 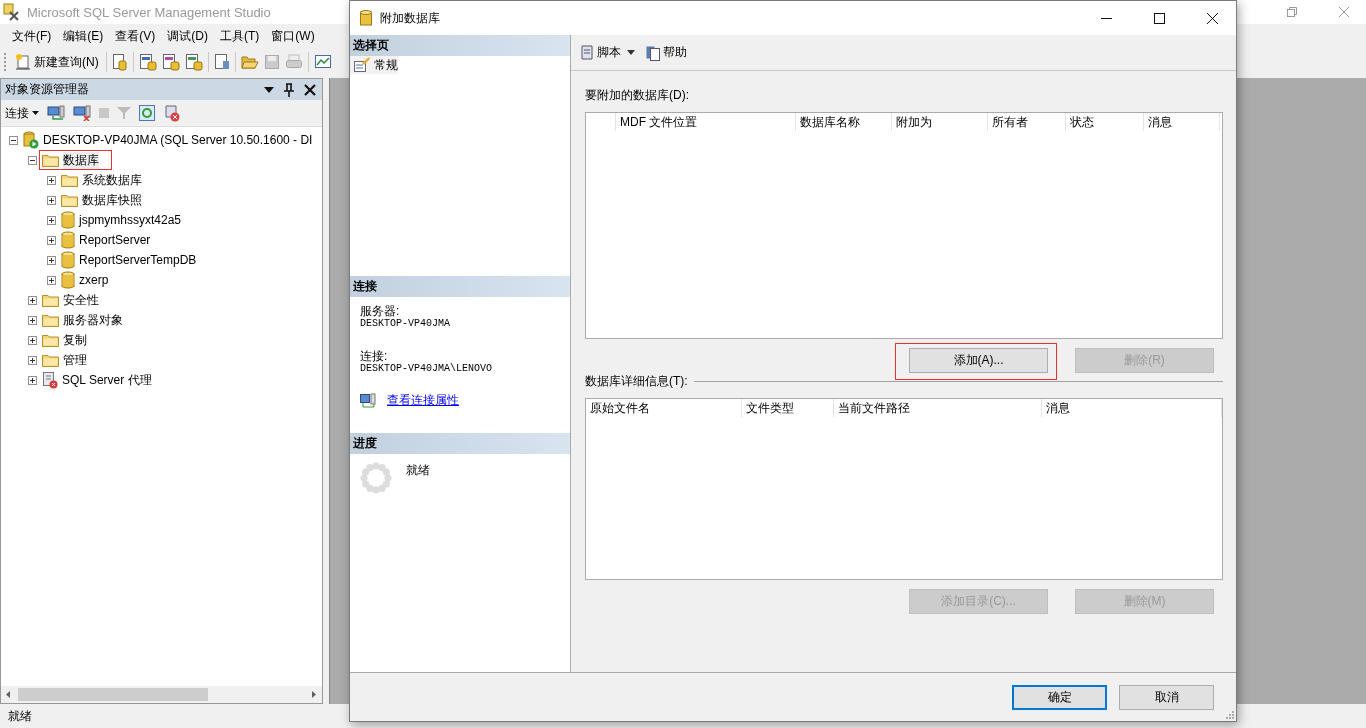 I want to click on server-icon, so click(x=31, y=140).